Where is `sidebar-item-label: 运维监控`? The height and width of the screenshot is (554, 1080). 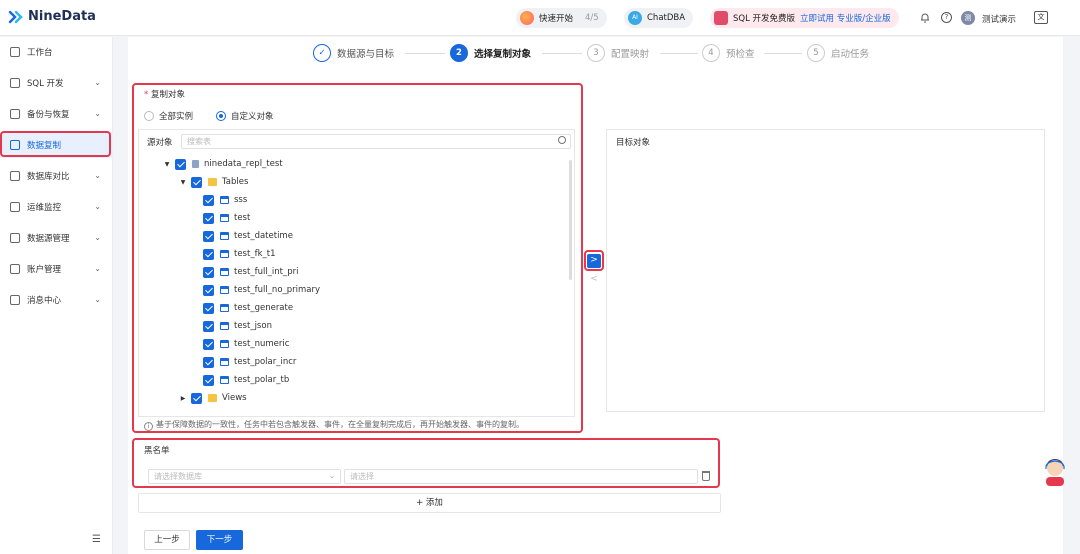
sidebar-item-label: 运维监控 is located at coordinates (44, 208).